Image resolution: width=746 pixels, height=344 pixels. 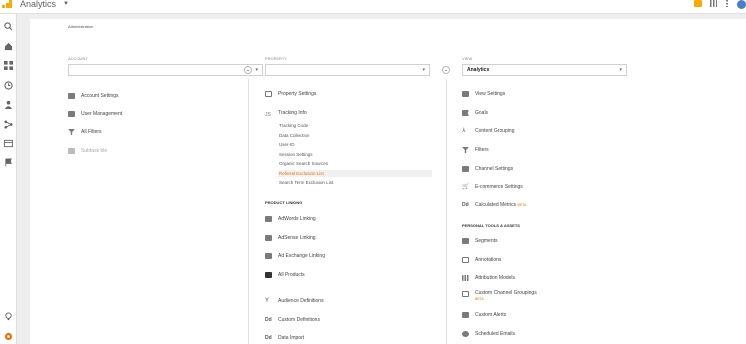 What do you see at coordinates (268, 115) in the screenshot?
I see `tracking-js-icon: JS` at bounding box center [268, 115].